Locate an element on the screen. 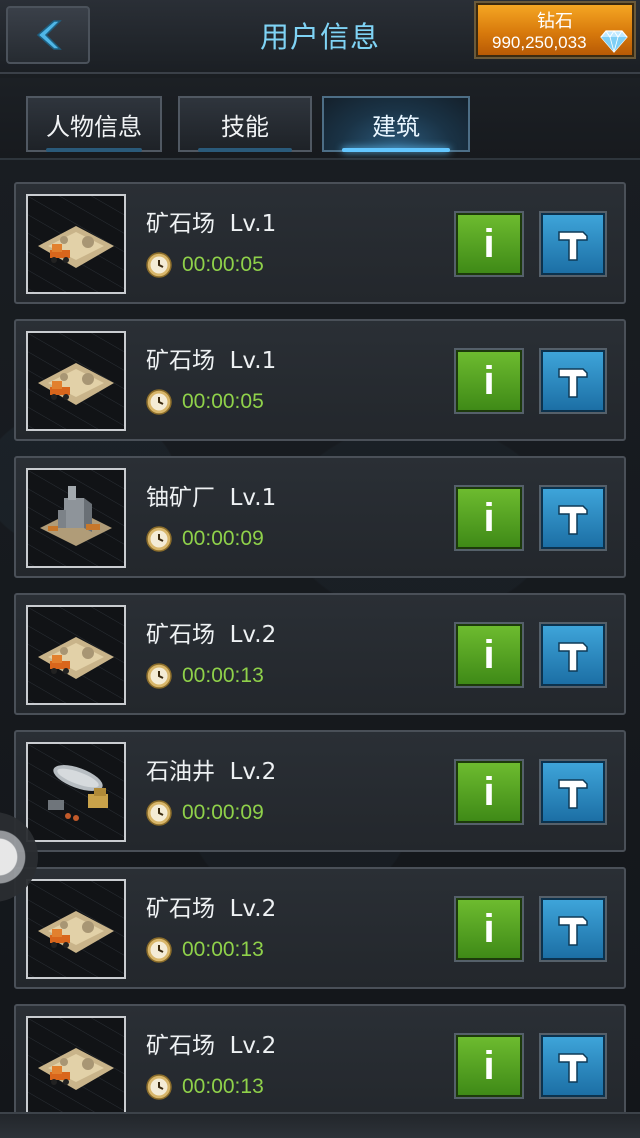  tab-character-info: 人物信息 is located at coordinates (94, 124).